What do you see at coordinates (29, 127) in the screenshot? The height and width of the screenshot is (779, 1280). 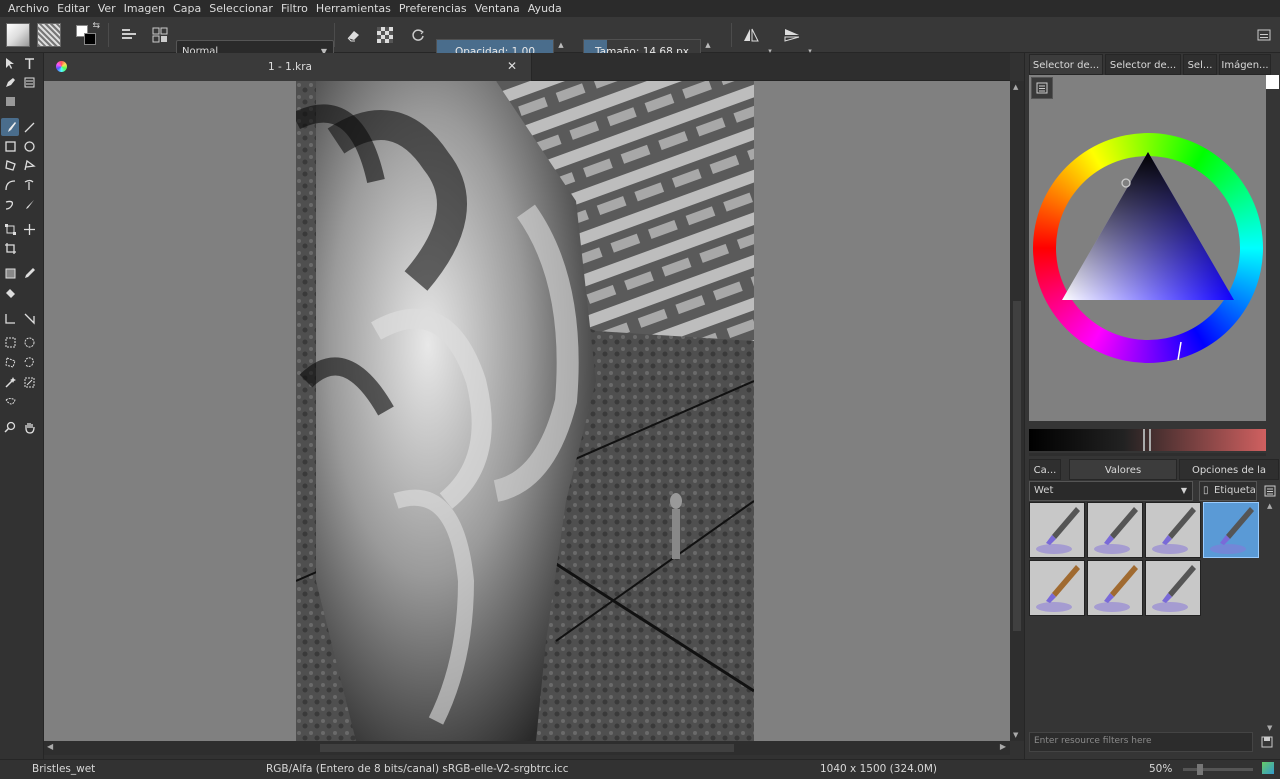 I see `line-tool-icon` at bounding box center [29, 127].